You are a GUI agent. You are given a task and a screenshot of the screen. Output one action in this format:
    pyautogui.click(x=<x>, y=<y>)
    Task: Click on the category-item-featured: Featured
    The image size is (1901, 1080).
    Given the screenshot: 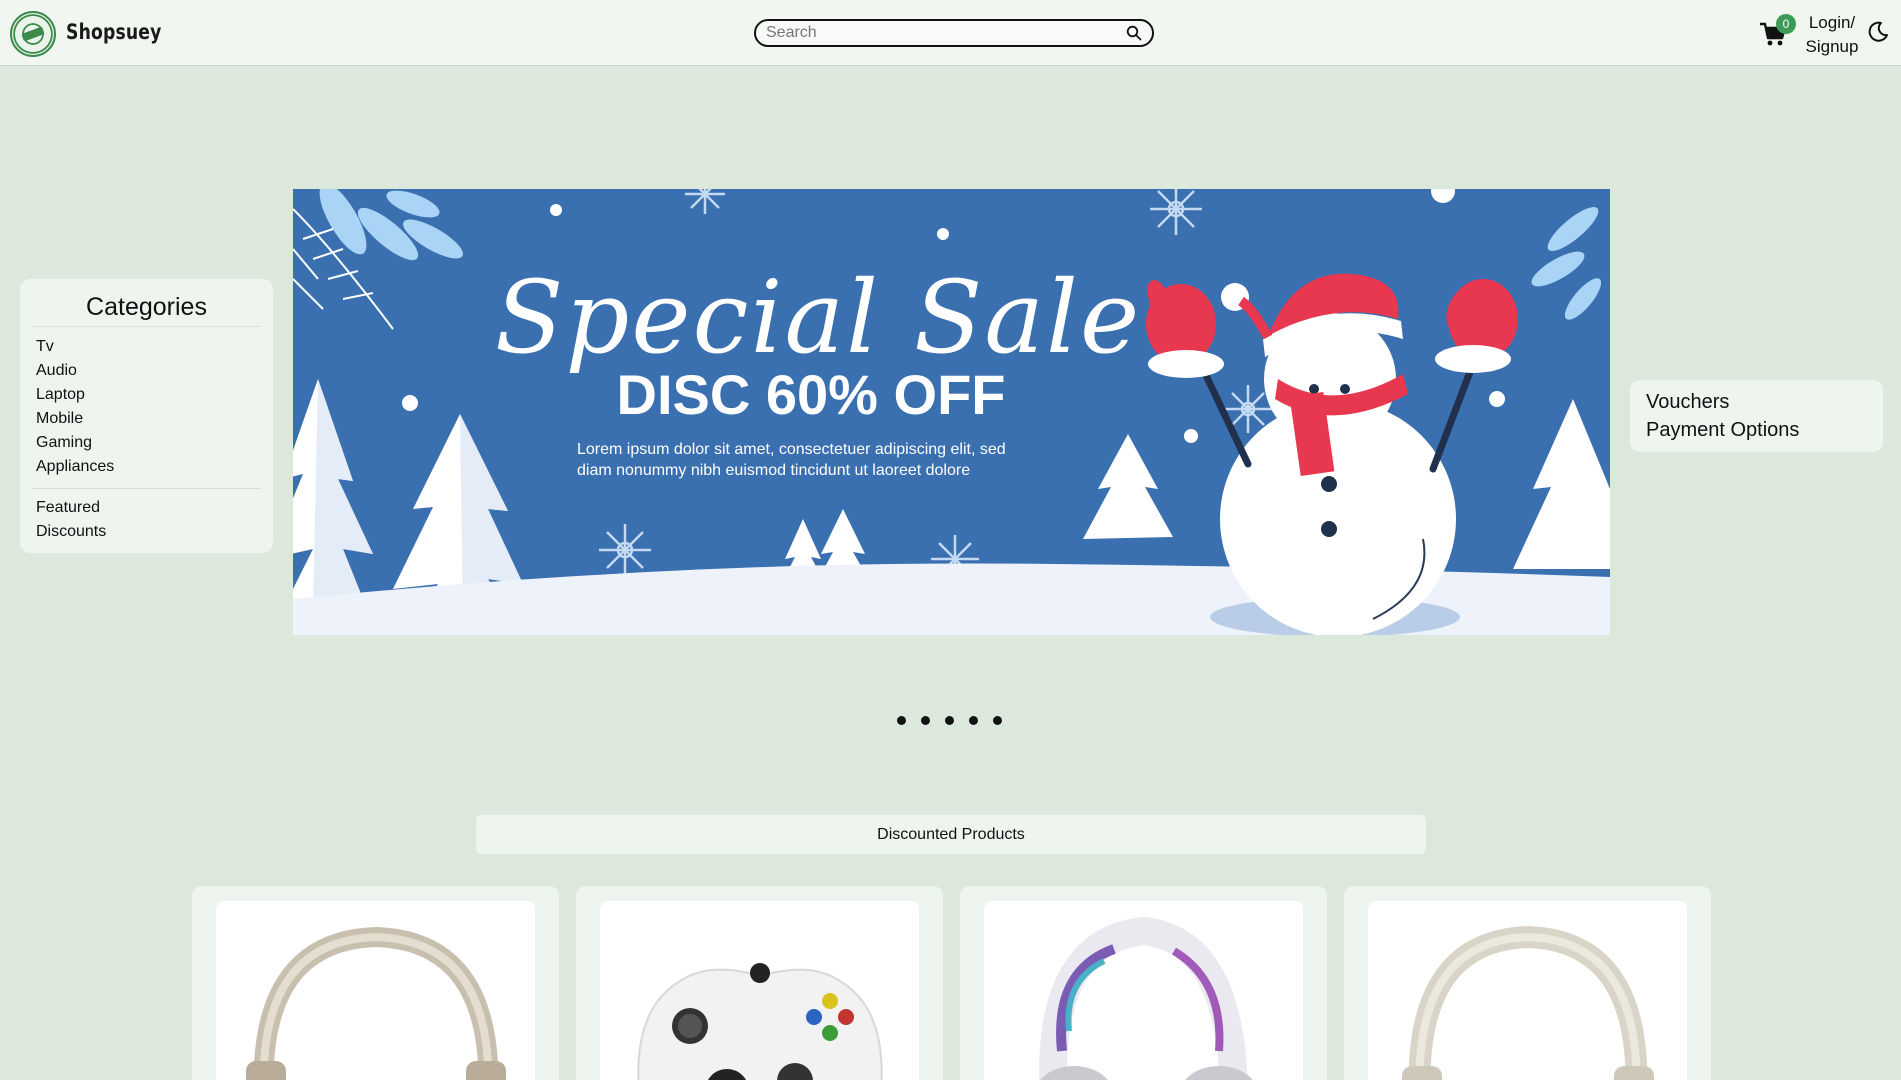 What is the action you would take?
    pyautogui.click(x=68, y=508)
    